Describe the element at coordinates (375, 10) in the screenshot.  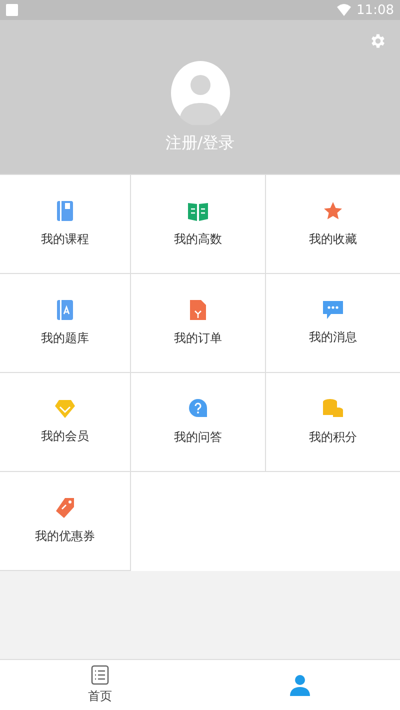
I see `clock-time: 11:08` at that location.